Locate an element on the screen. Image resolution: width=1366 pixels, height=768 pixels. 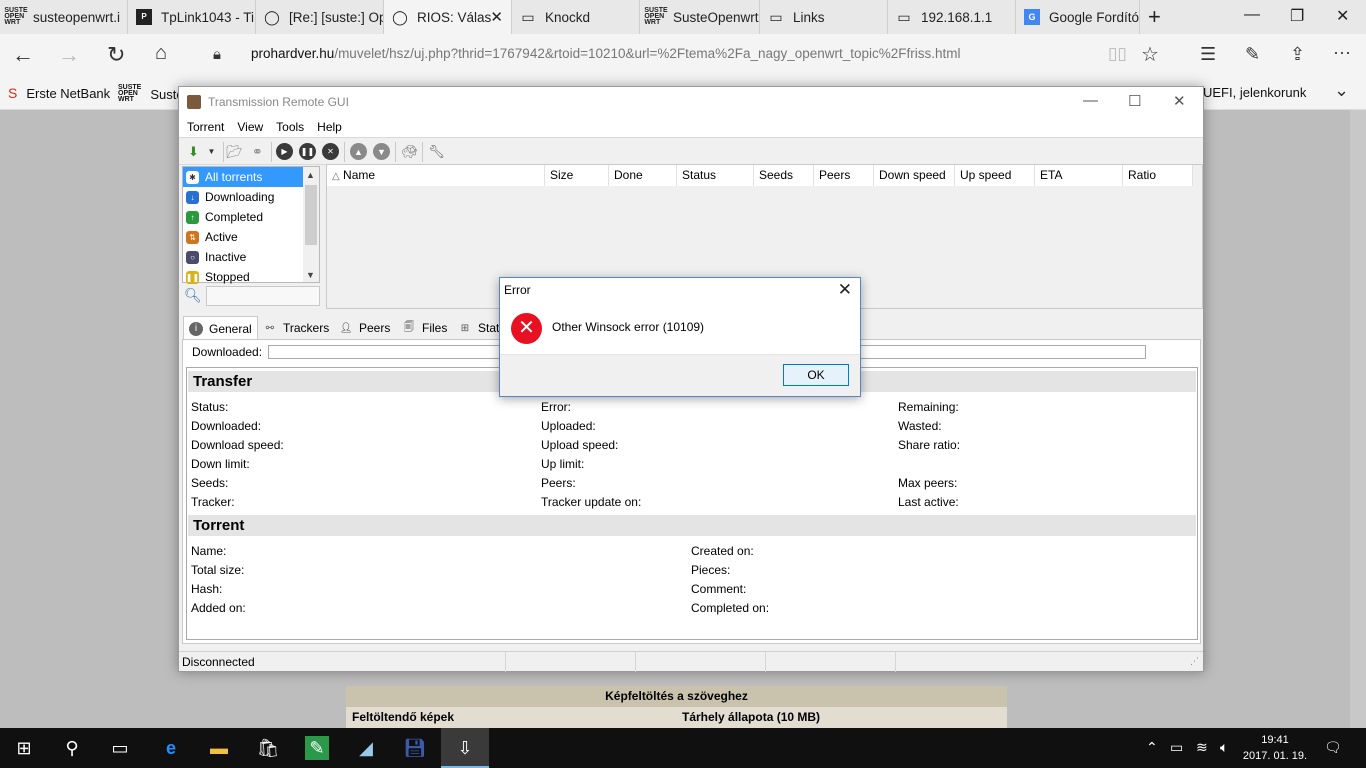
column-up-speed: Up speed is located at coordinates (995, 175).